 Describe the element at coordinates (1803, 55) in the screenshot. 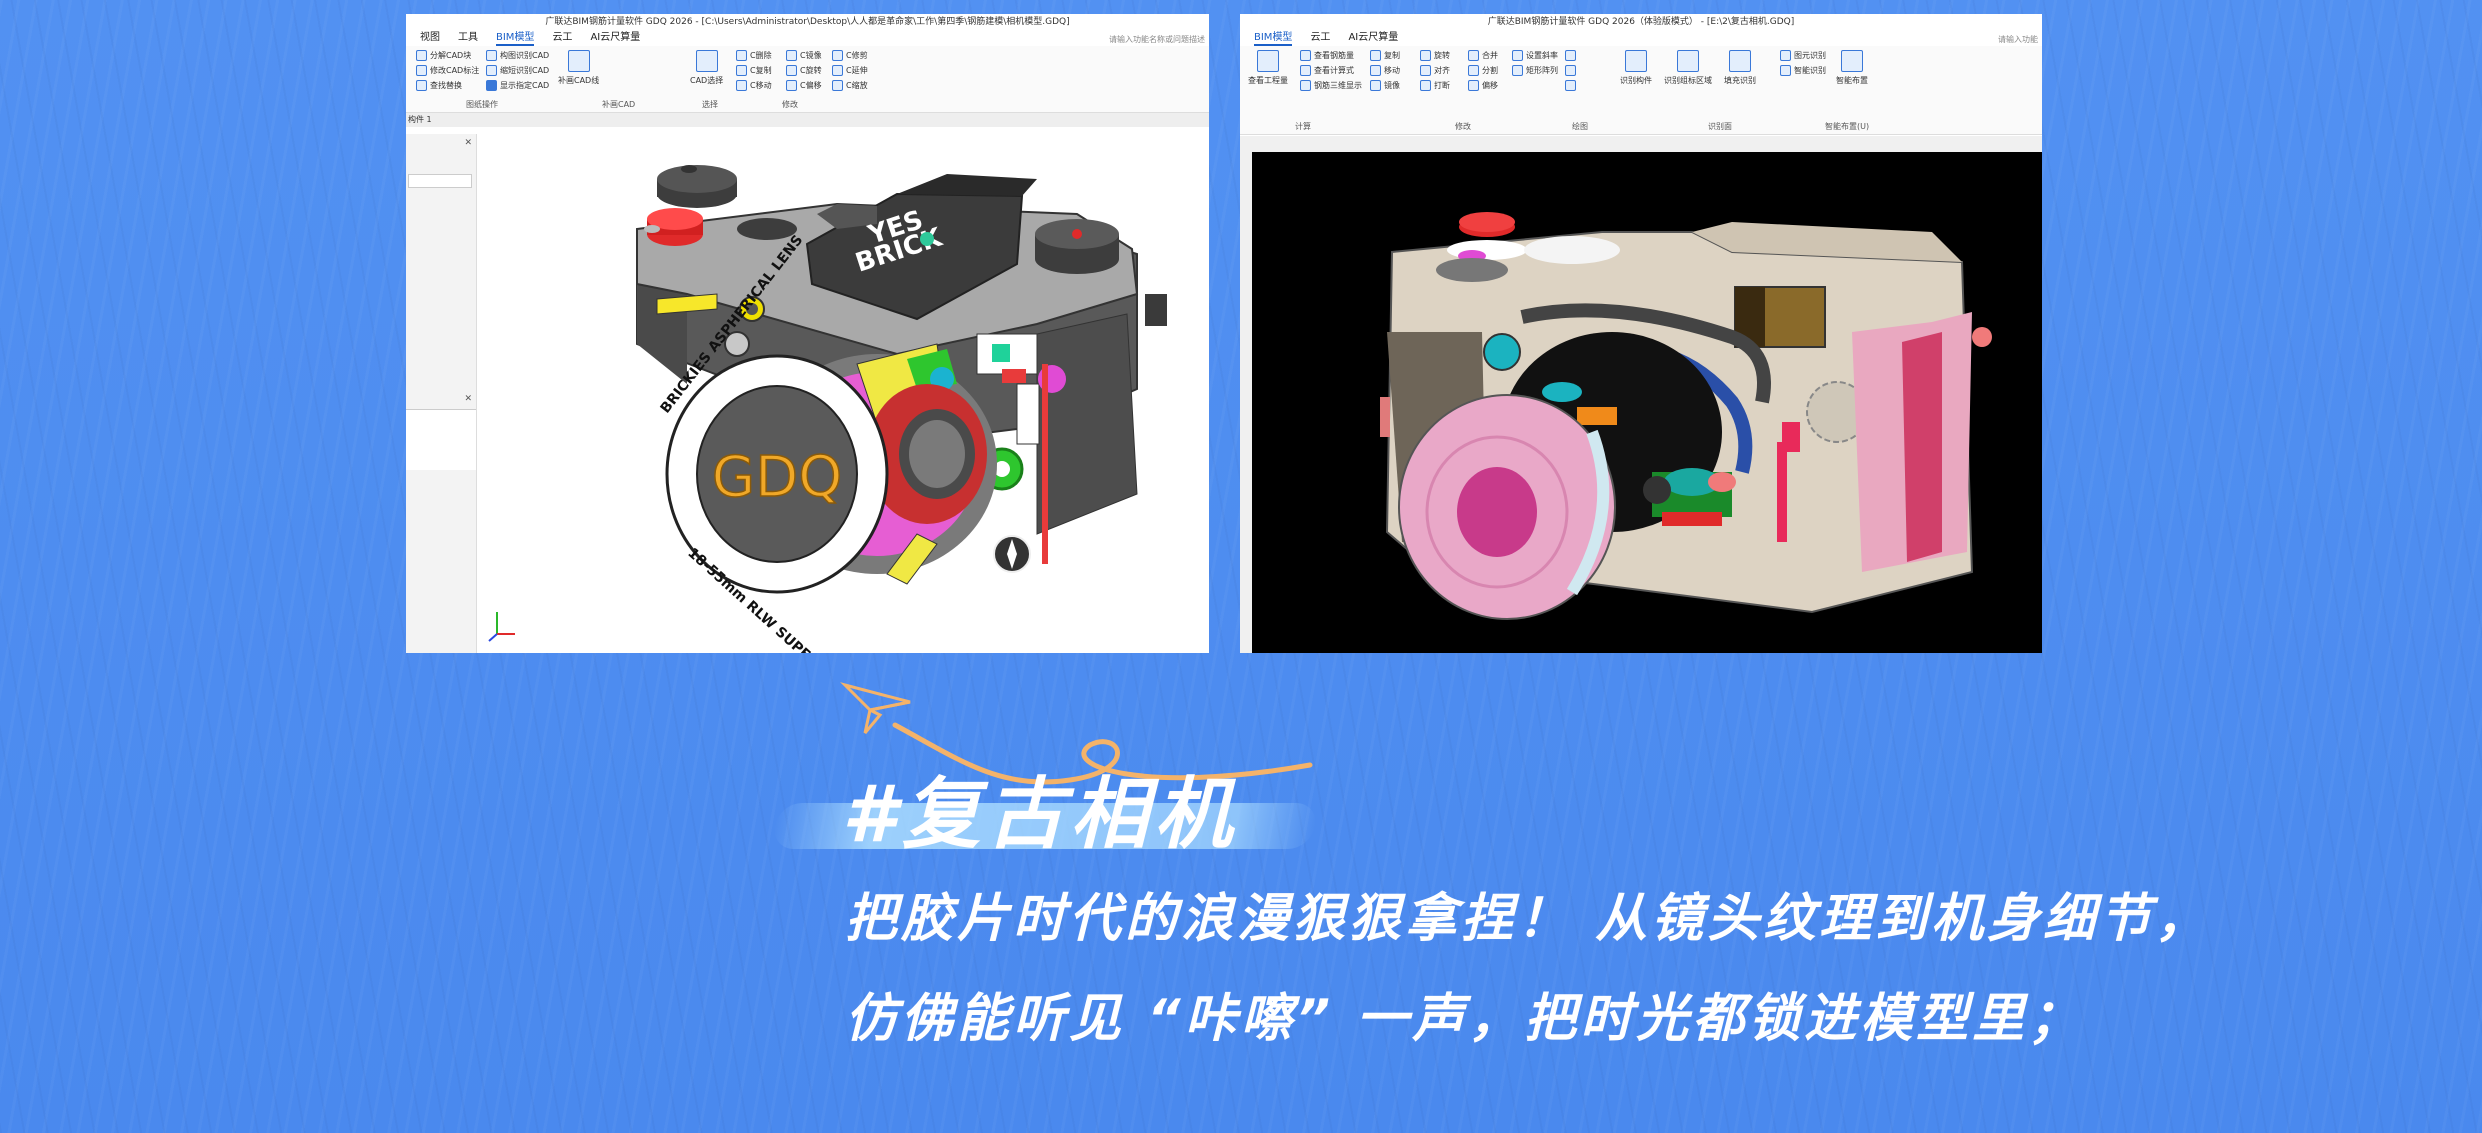

I see `element-identify-button: 图元识别` at that location.